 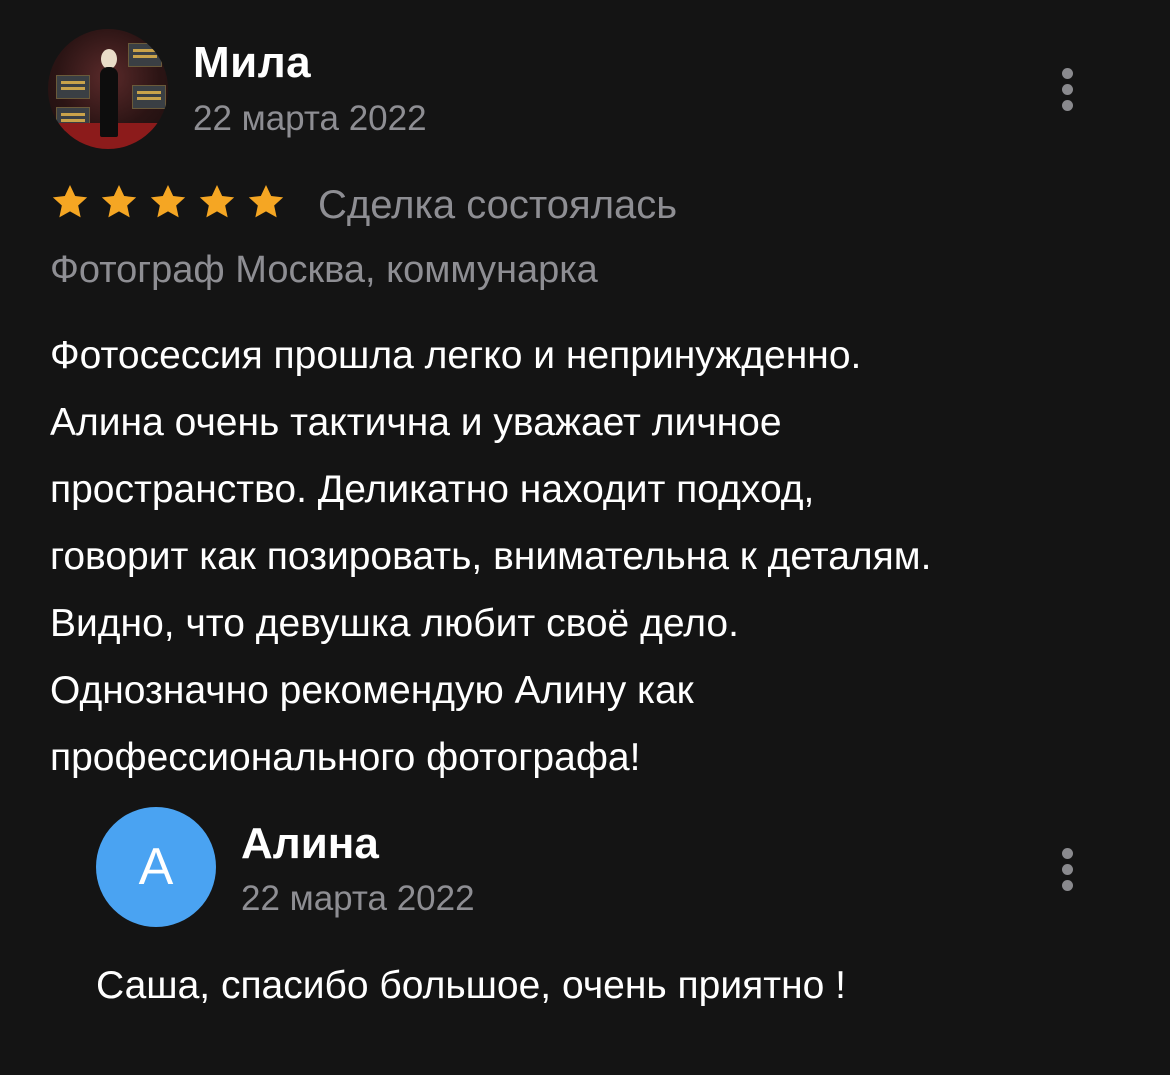 What do you see at coordinates (358, 898) in the screenshot?
I see `reply-date: 22 марта 2022` at bounding box center [358, 898].